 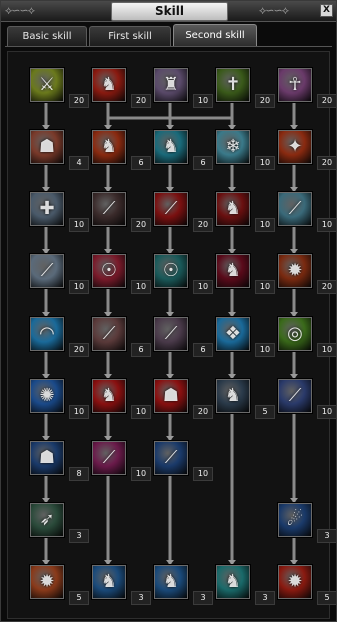 I want to click on skill-icon-blue-slash-icon: ⟋, so click(x=171, y=458).